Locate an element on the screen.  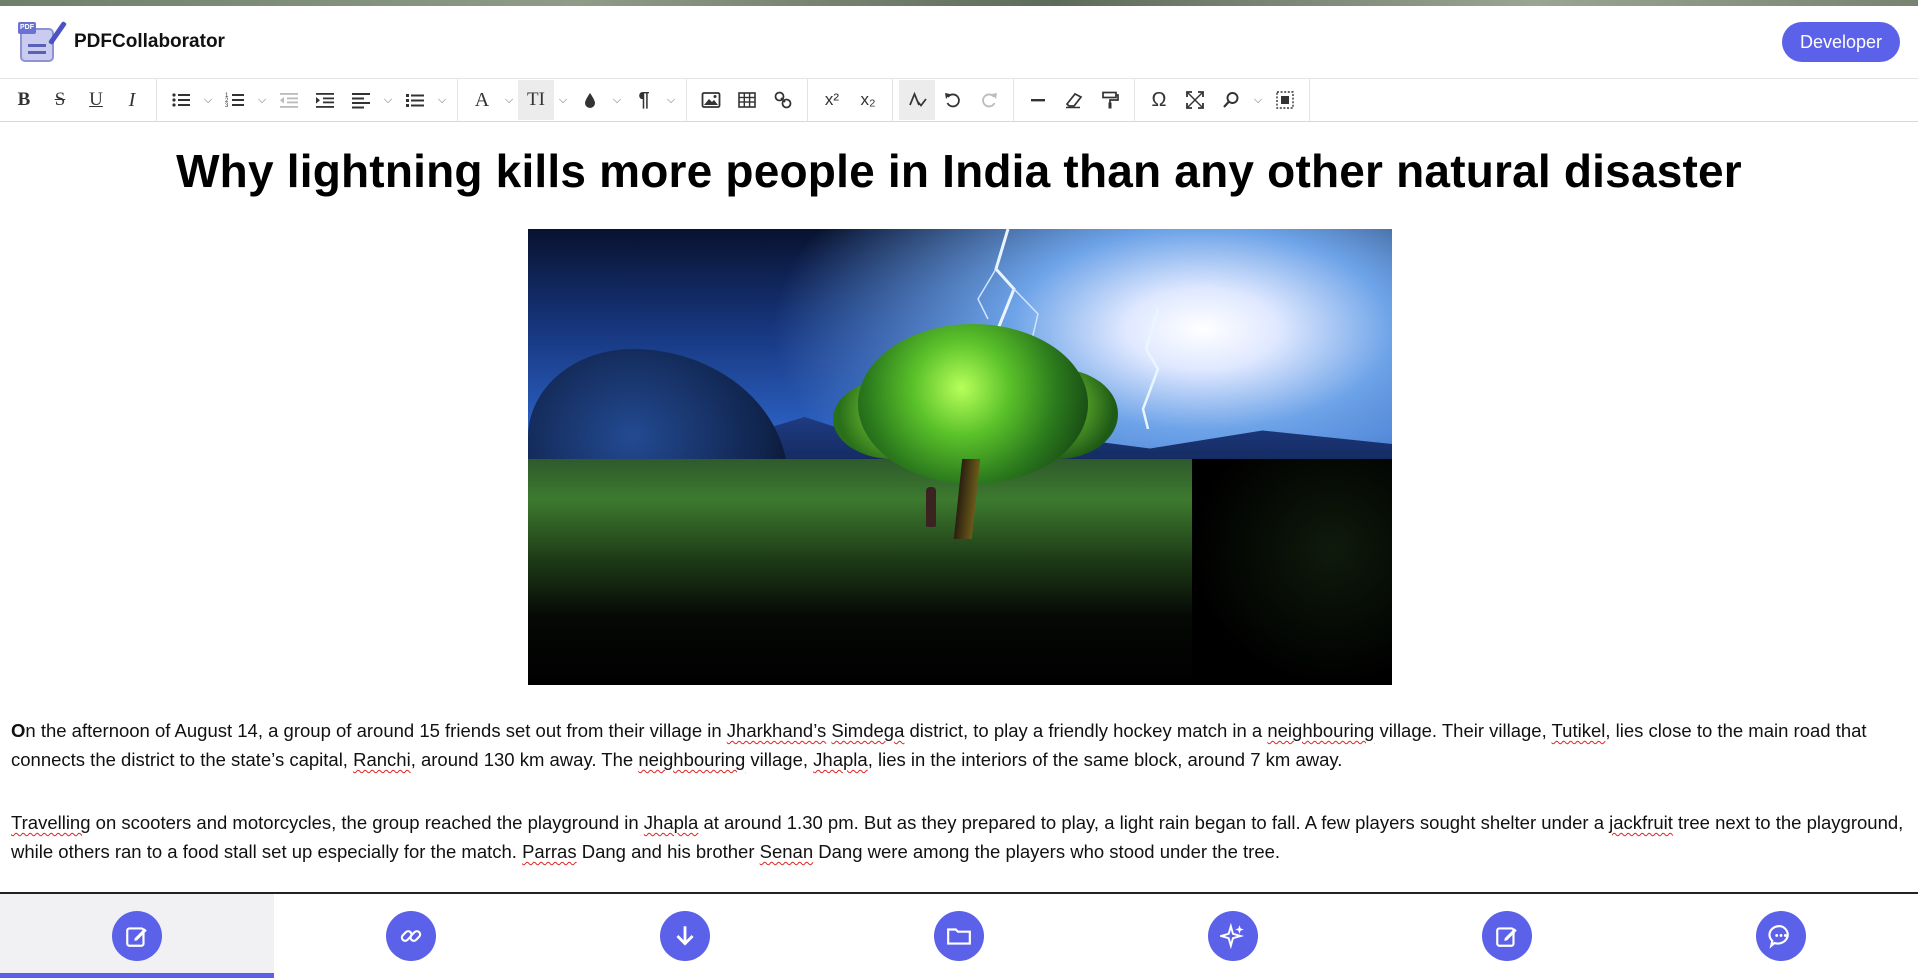
toolbar-group-lists: ⌵ 123 ⌵ ⌵ ⌵ is located at coordinates (307, 100).